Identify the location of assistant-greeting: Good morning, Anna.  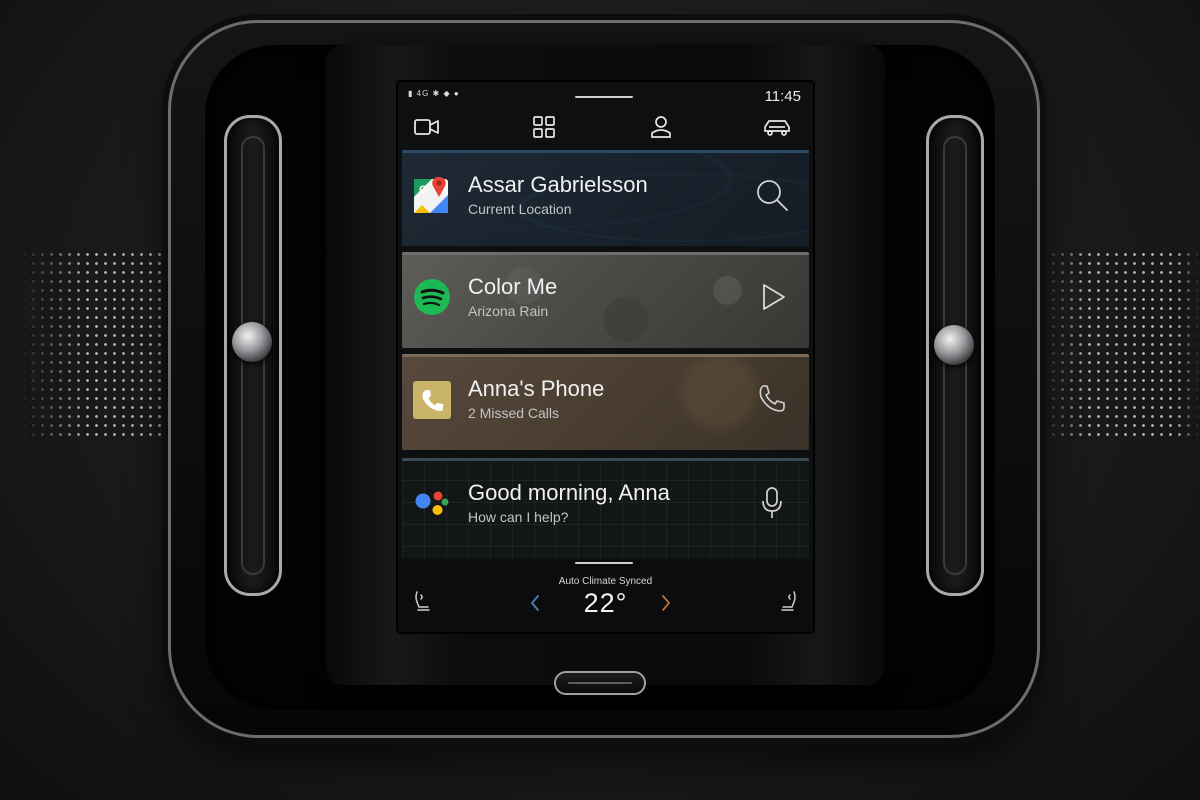
(569, 492).